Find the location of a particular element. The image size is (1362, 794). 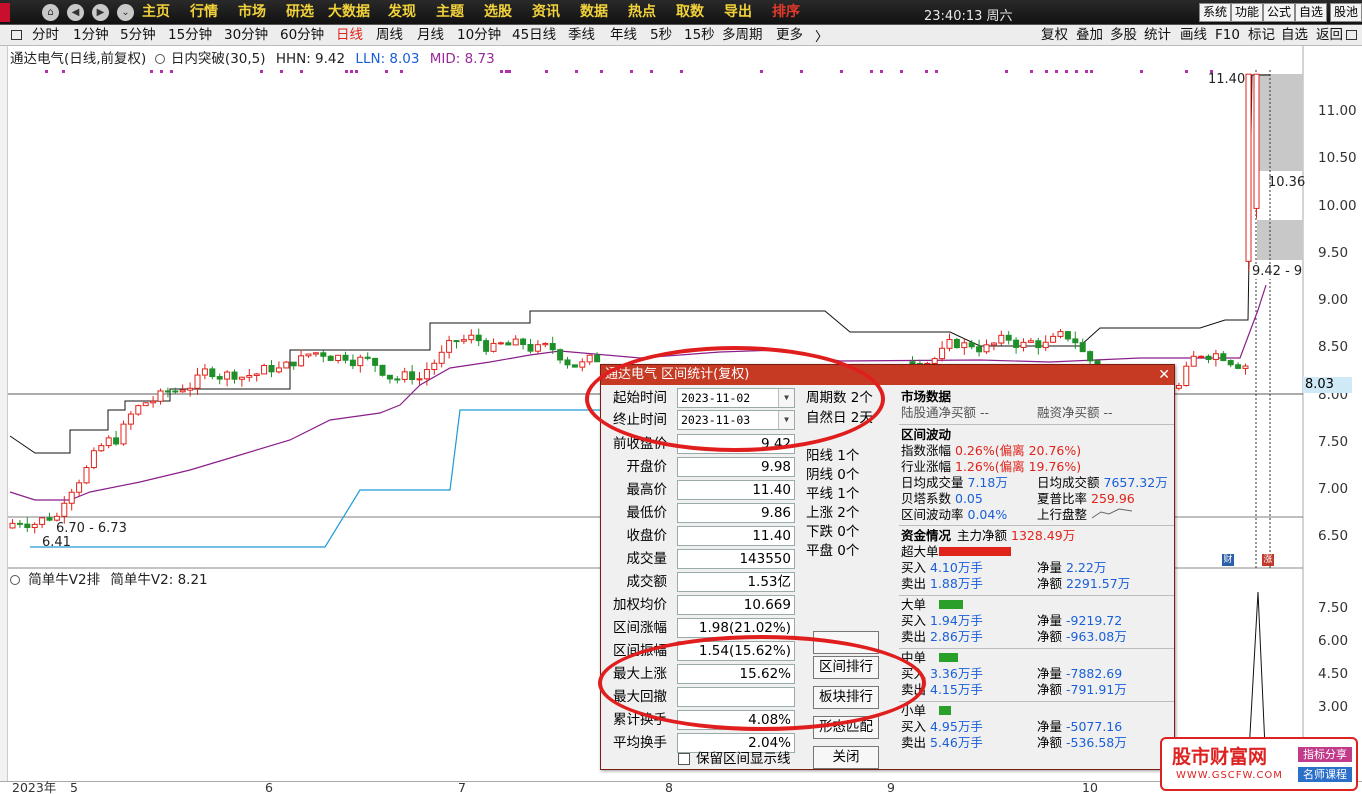

y-tick-label: 9.50 is located at coordinates (1333, 252).